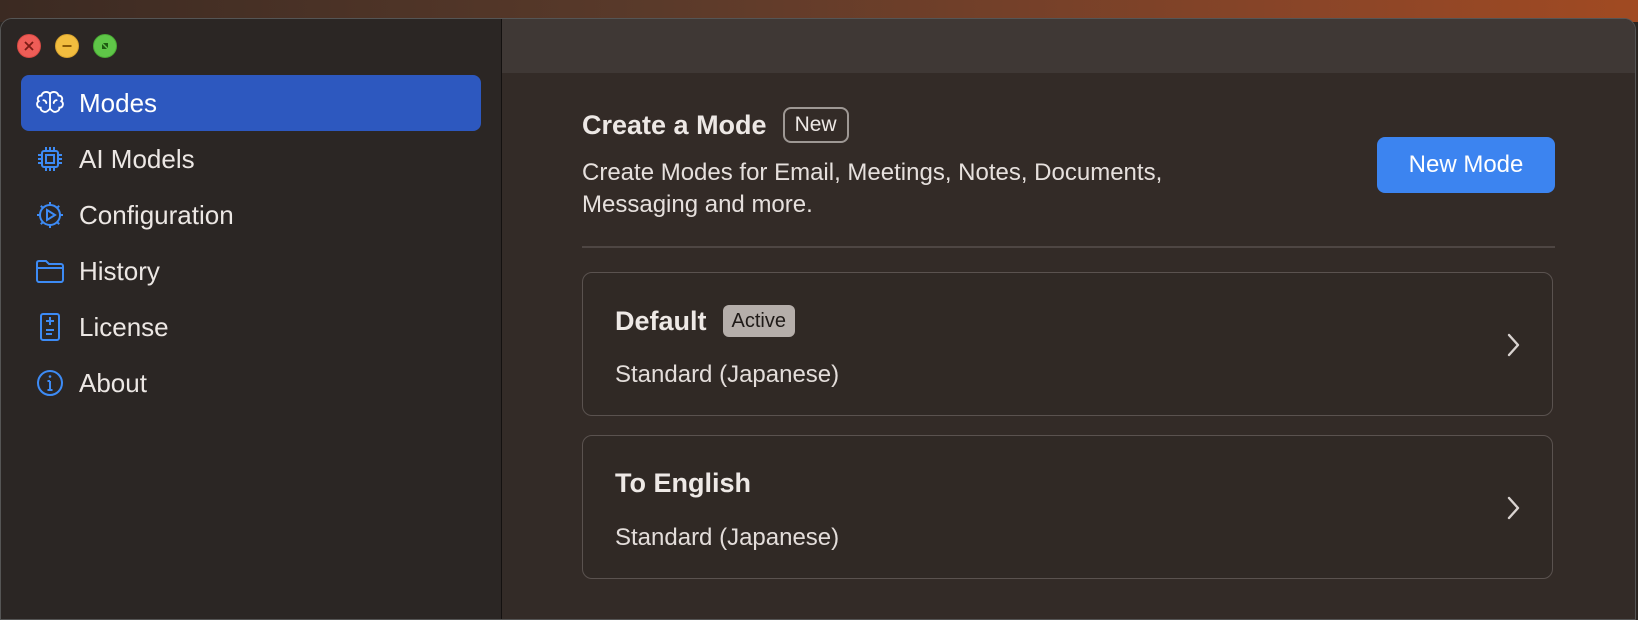  What do you see at coordinates (251, 103) in the screenshot?
I see `sidebar-item-modes: Modes` at bounding box center [251, 103].